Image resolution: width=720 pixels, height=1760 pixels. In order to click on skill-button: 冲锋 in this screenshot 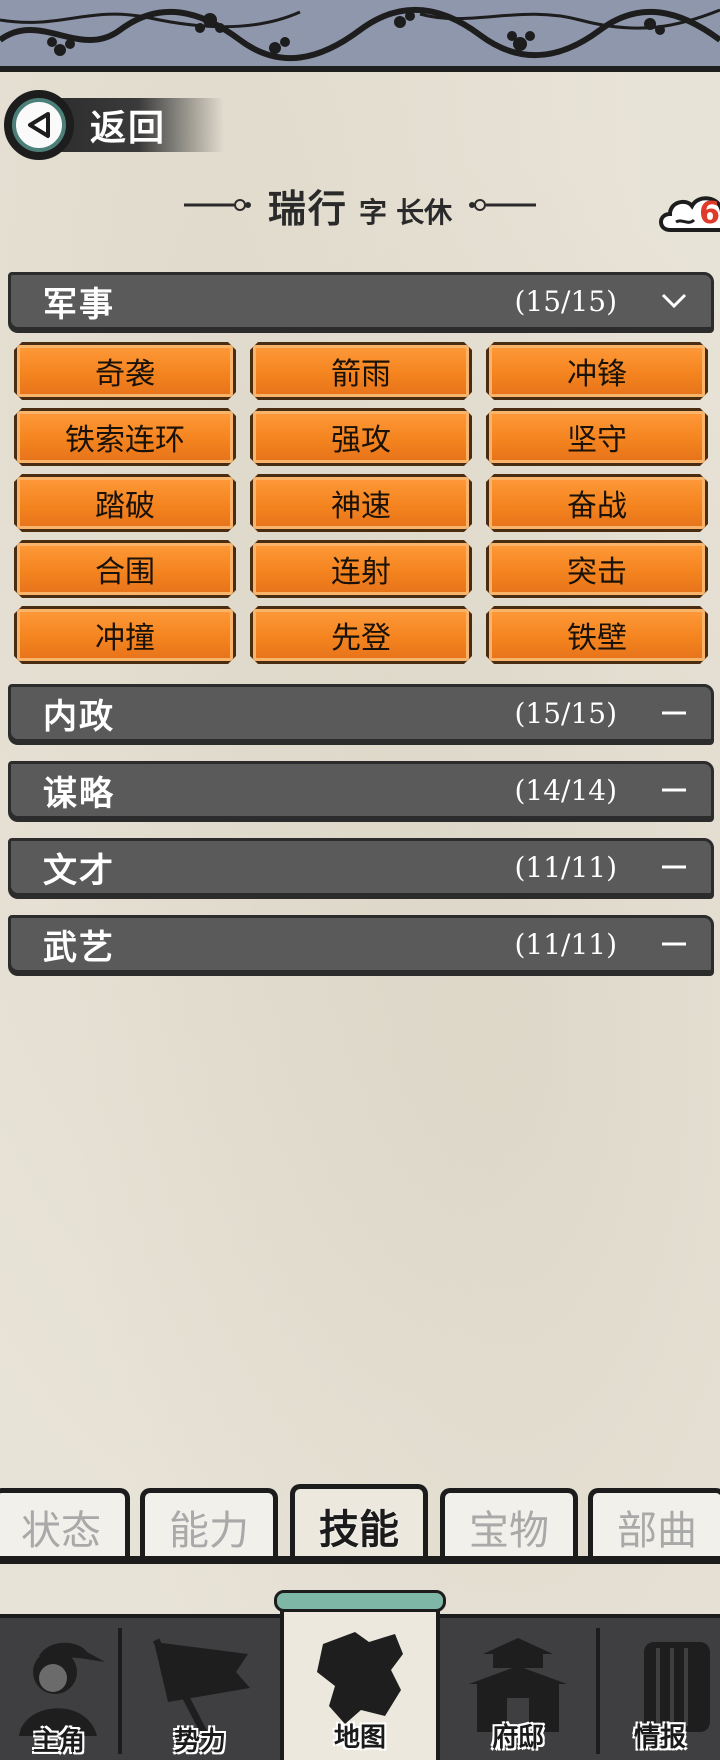, I will do `click(597, 371)`.